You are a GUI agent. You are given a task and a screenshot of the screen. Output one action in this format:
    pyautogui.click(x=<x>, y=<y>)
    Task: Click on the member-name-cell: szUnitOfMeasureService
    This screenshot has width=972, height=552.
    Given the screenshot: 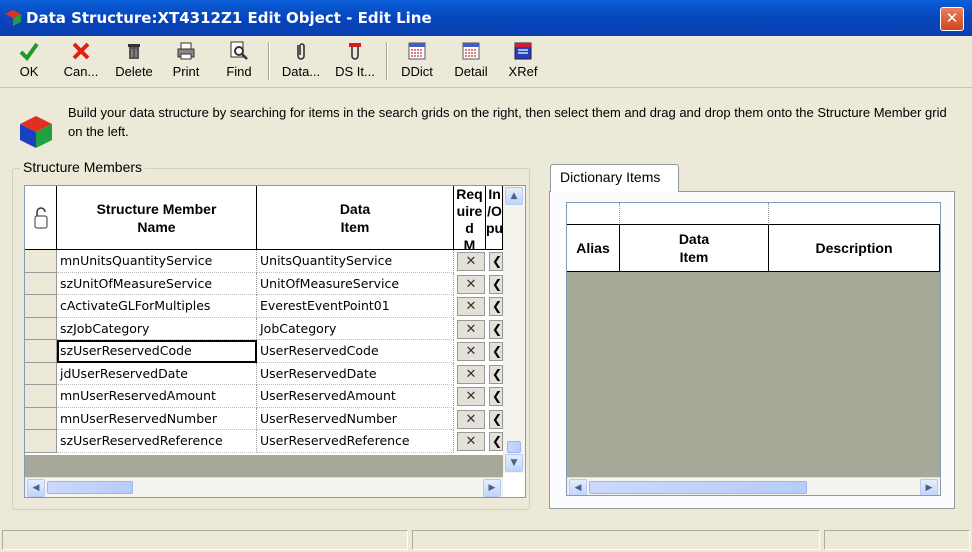 What is the action you would take?
    pyautogui.click(x=157, y=283)
    